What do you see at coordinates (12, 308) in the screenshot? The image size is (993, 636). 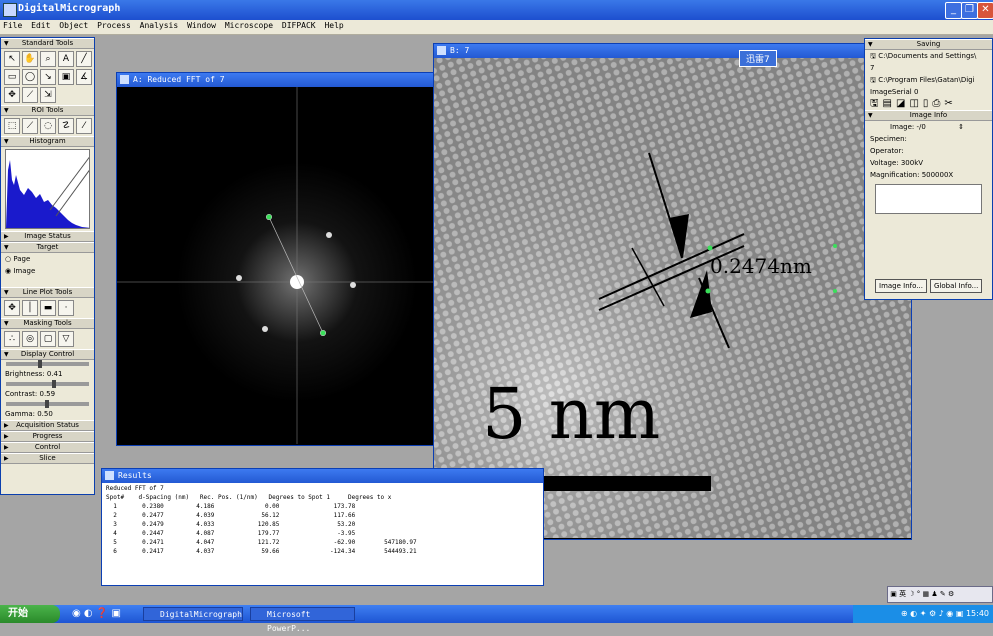 I see `lp-move-icon: ✥` at bounding box center [12, 308].